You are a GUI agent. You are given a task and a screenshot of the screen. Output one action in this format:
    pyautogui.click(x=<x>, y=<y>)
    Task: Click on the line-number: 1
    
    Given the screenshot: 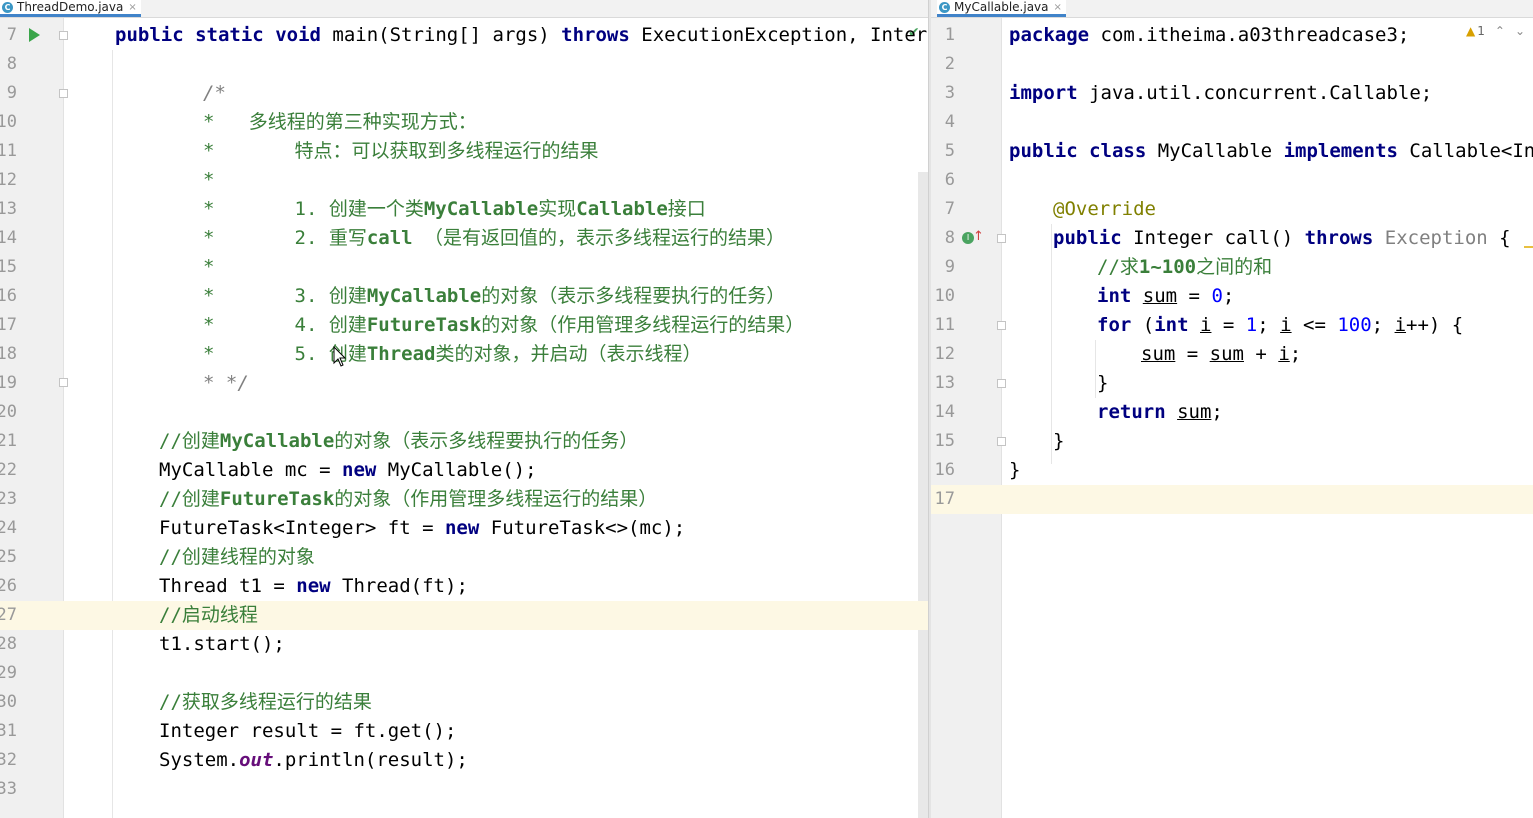 What is the action you would take?
    pyautogui.click(x=949, y=35)
    